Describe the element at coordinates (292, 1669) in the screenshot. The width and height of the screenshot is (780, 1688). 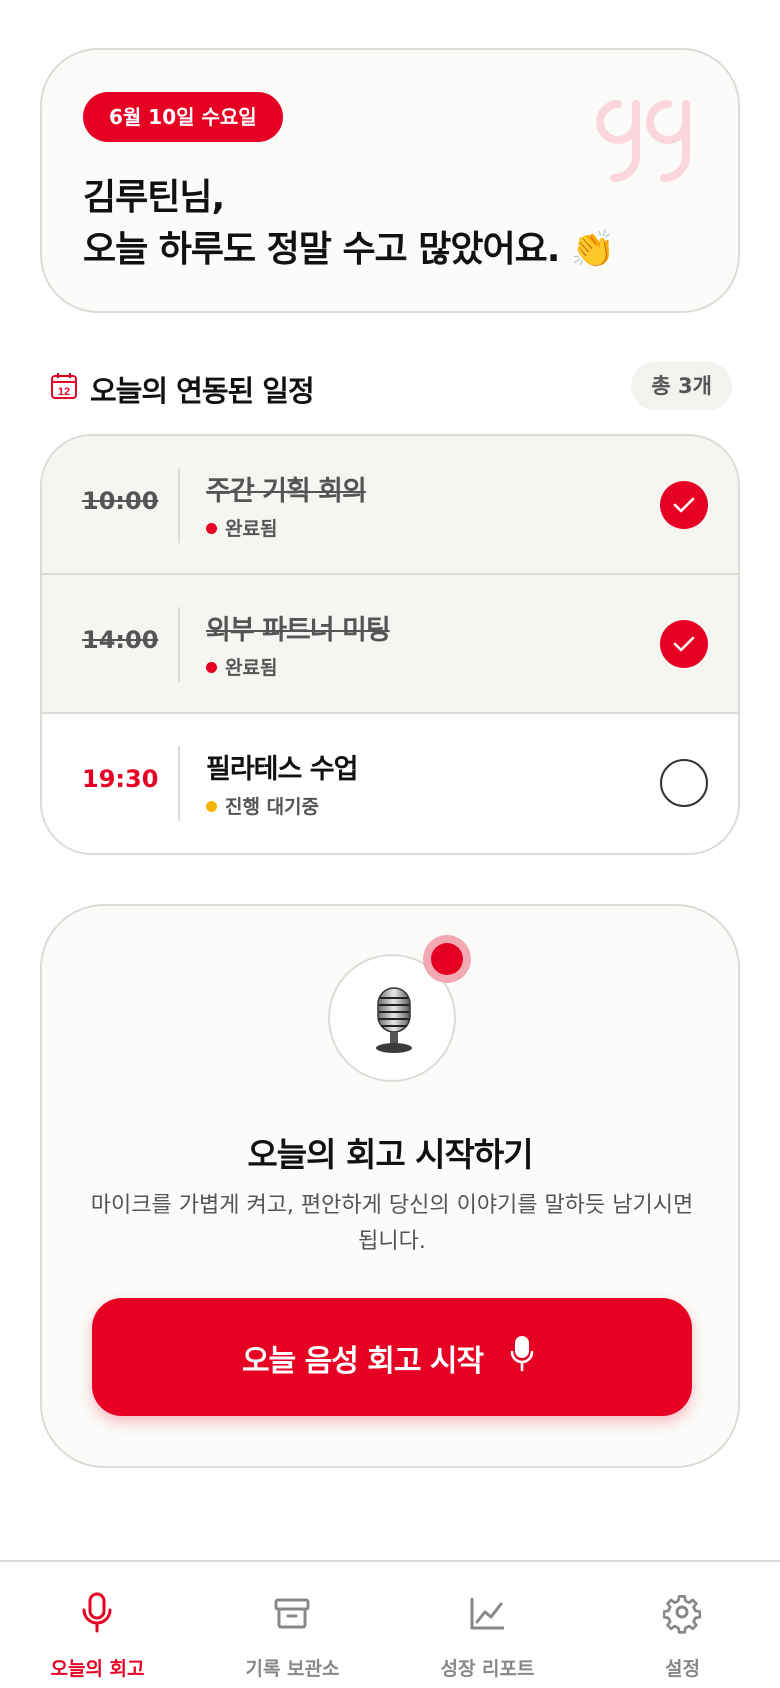
I see `nav-label: 기록 보관소` at that location.